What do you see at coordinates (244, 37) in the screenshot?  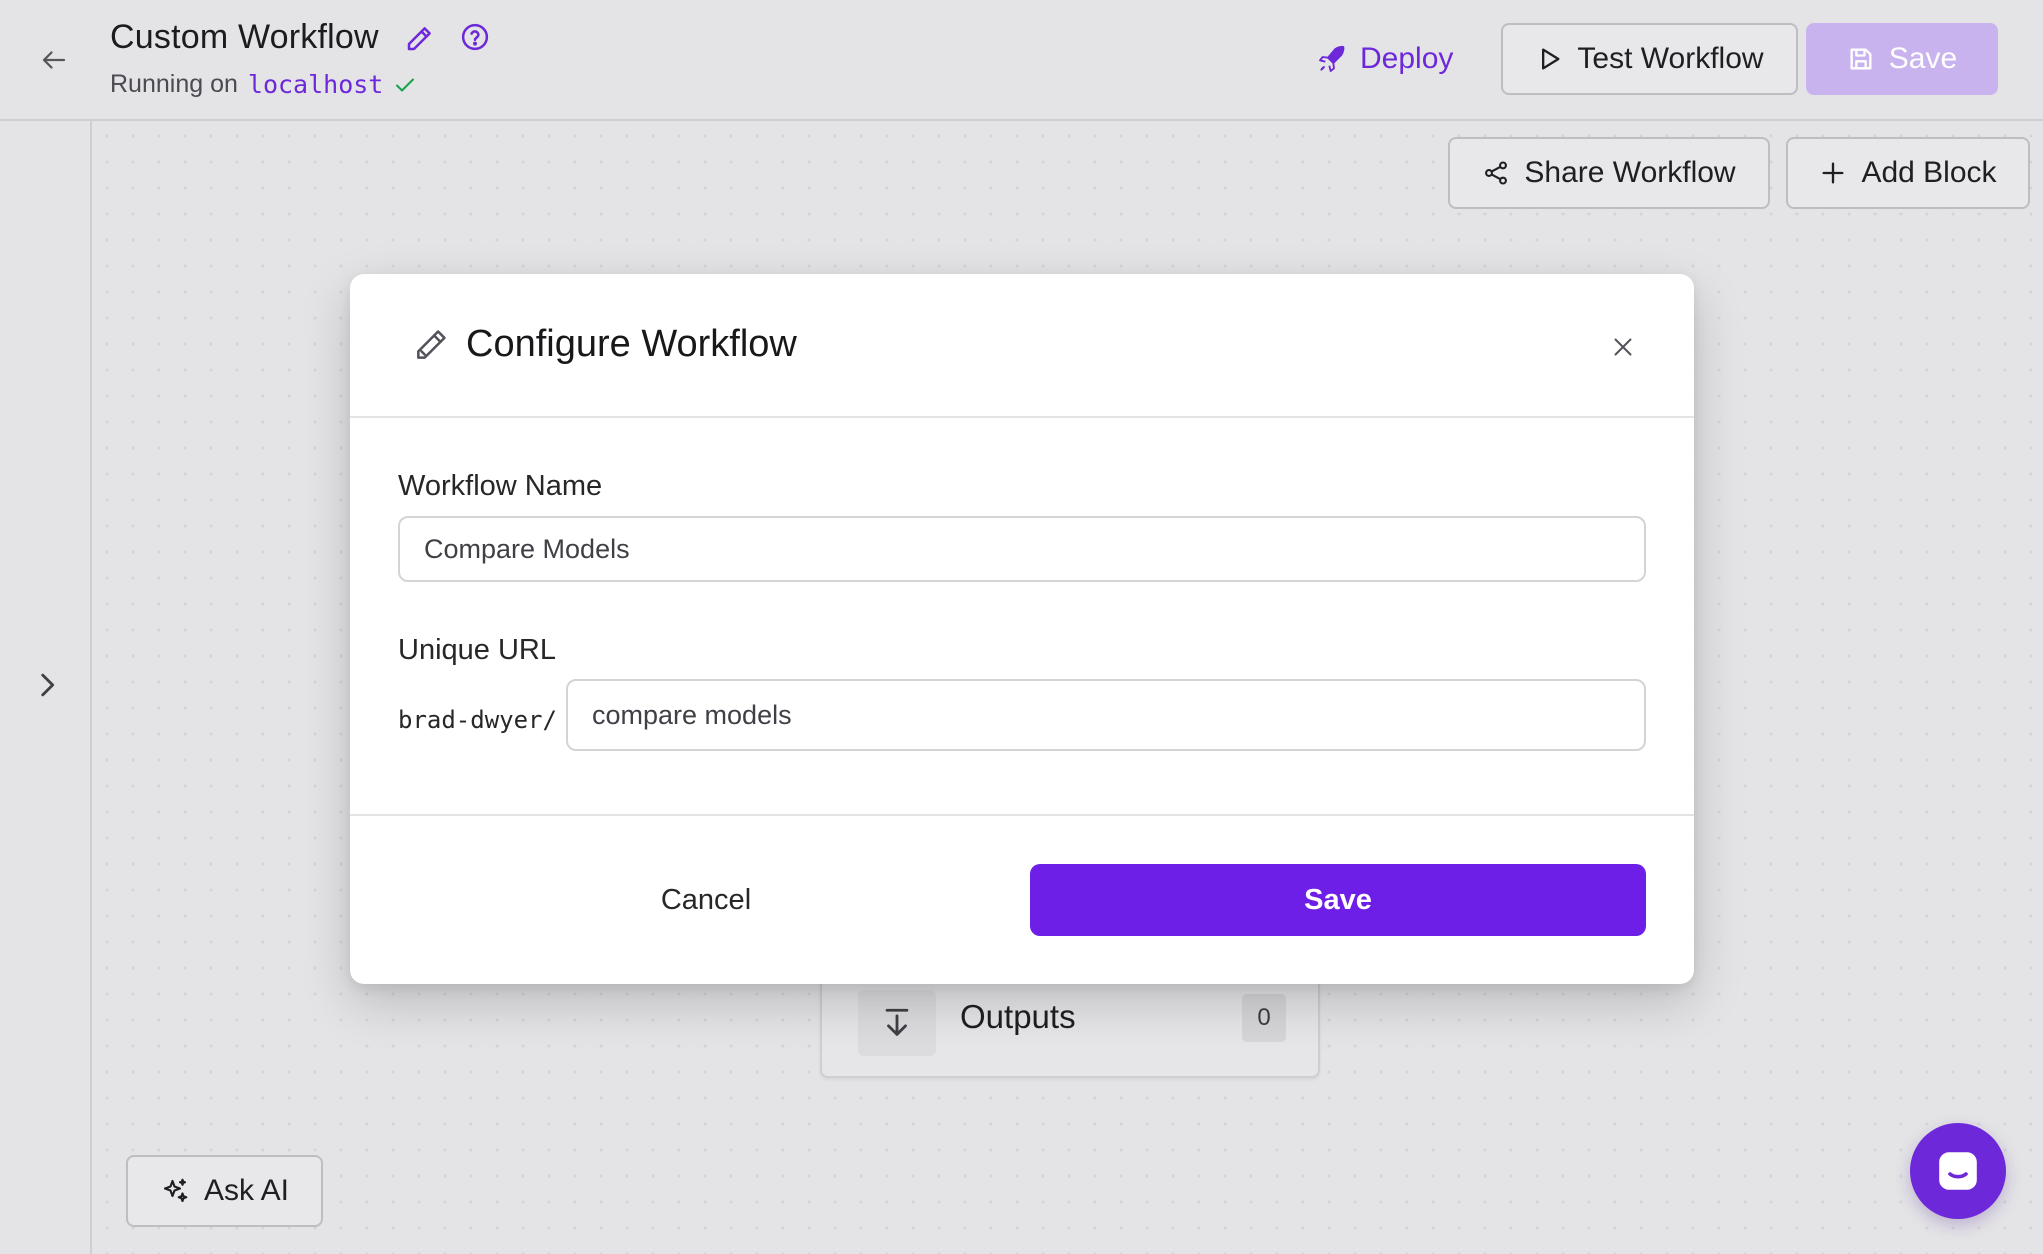 I see `workflow-title: Custom Workflow` at bounding box center [244, 37].